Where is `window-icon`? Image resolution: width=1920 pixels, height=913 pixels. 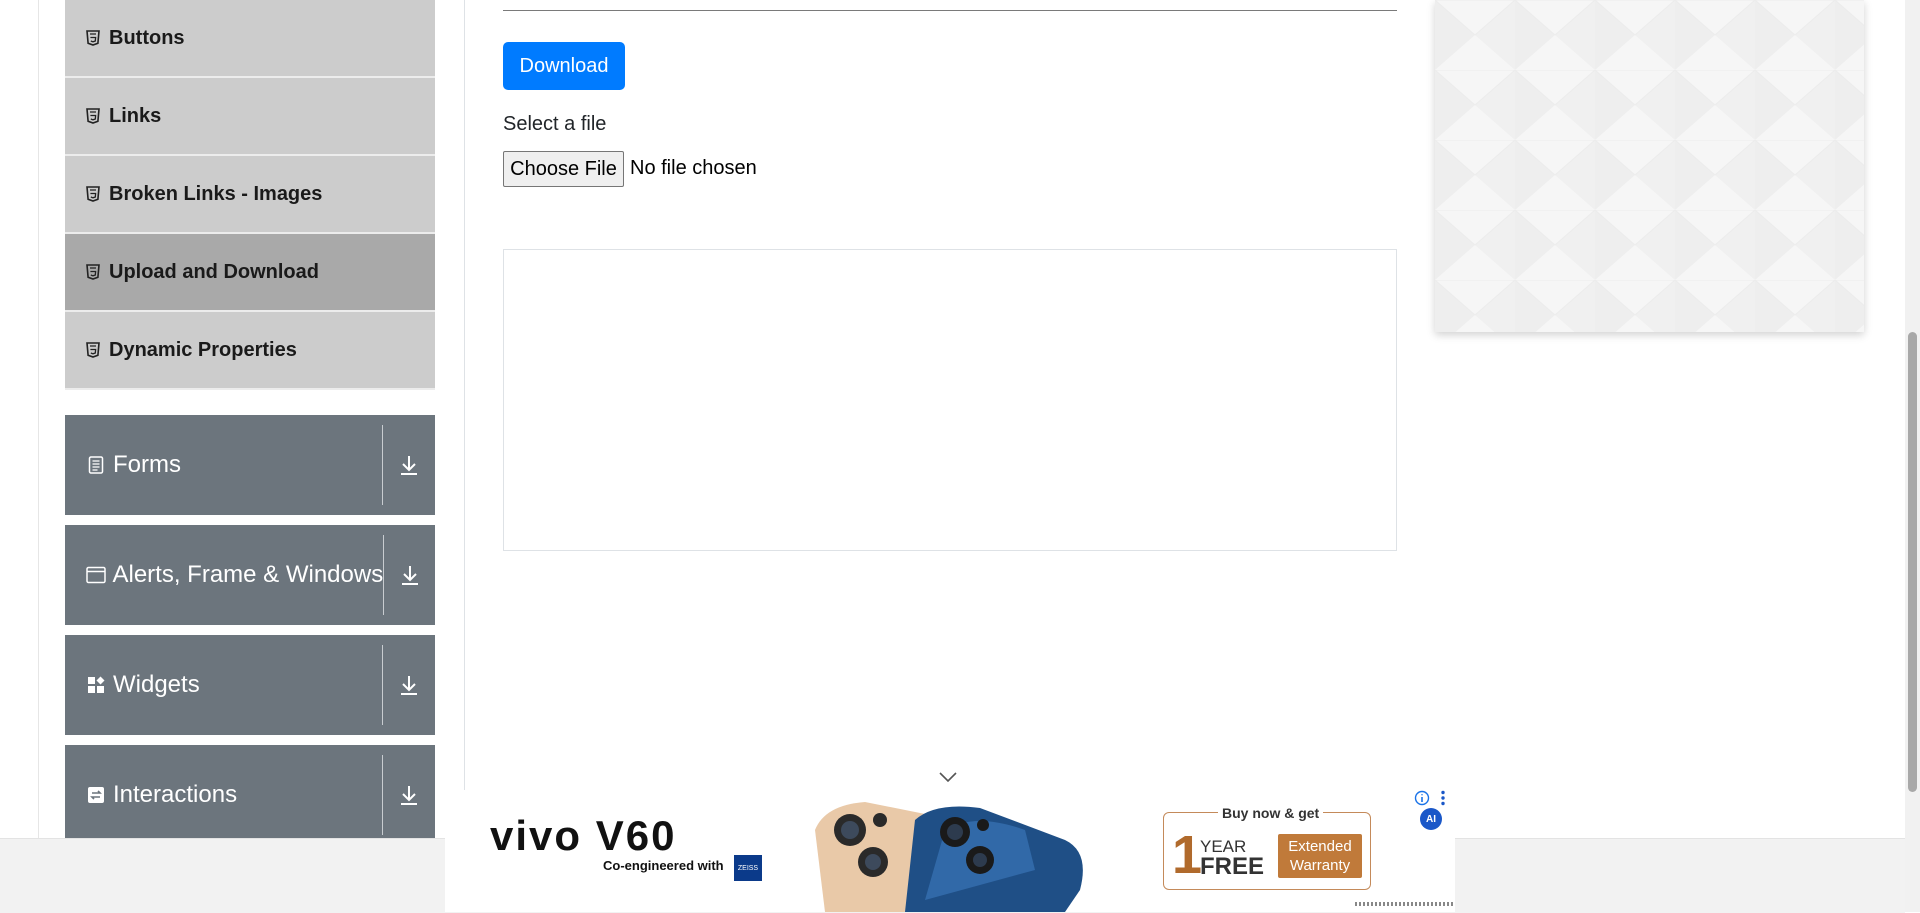 window-icon is located at coordinates (95, 575).